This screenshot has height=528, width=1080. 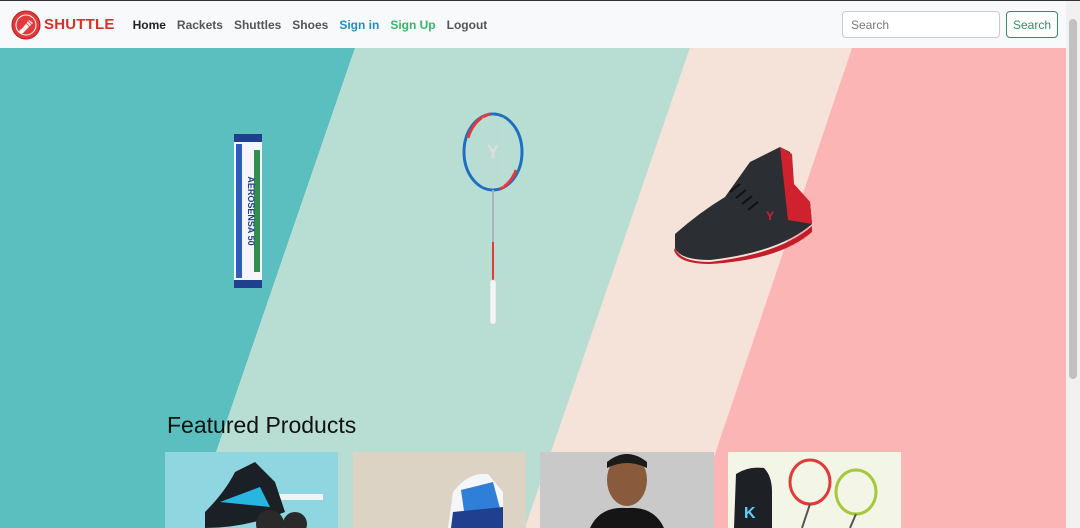 I want to click on search-button: Search, so click(x=1032, y=24).